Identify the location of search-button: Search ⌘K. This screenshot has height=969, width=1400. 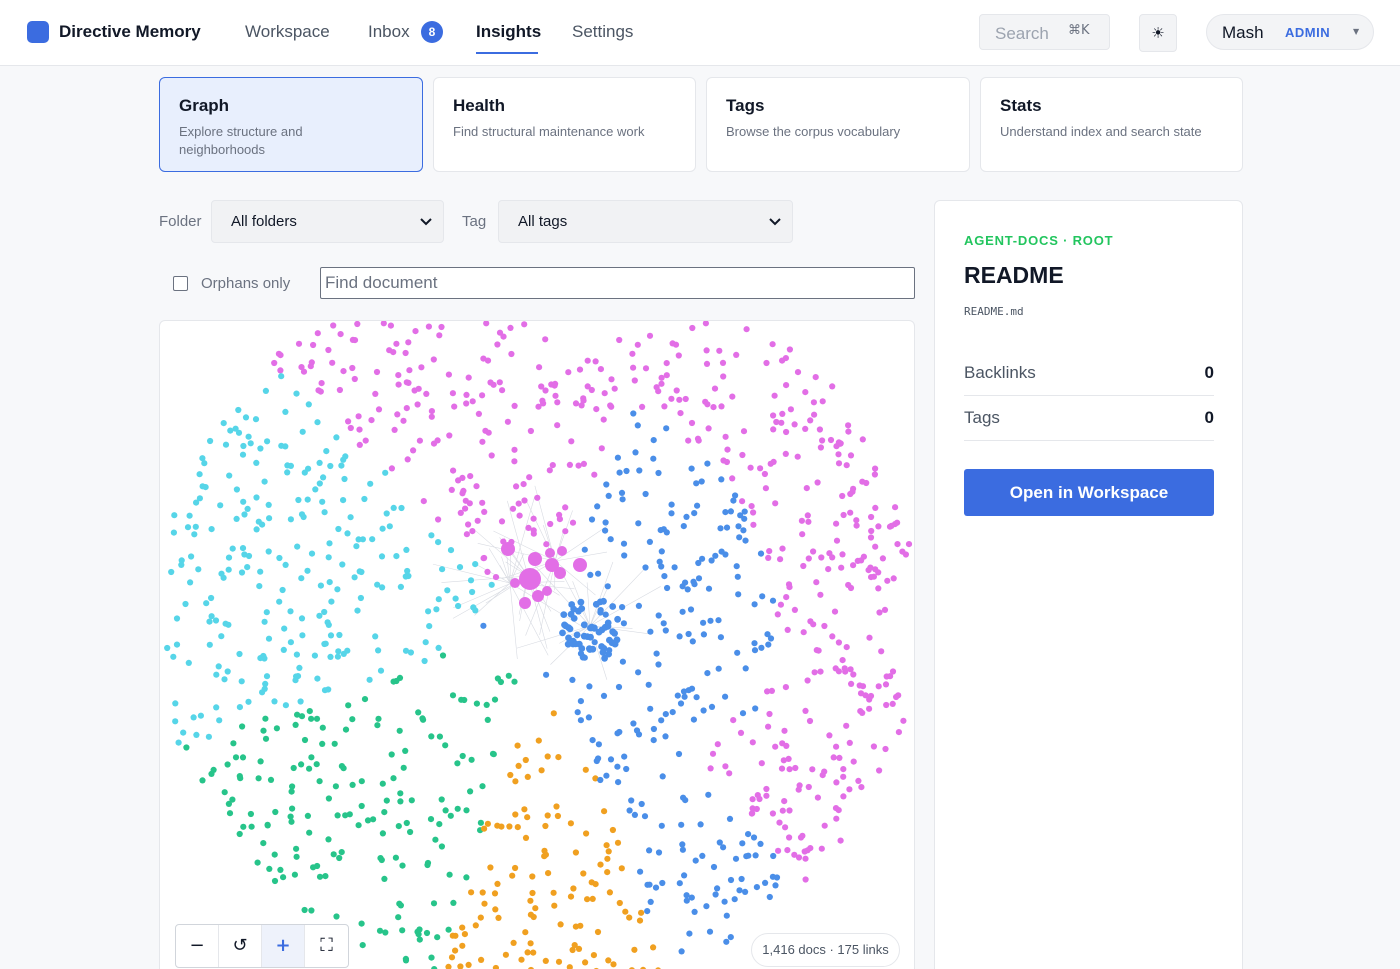
(1044, 32).